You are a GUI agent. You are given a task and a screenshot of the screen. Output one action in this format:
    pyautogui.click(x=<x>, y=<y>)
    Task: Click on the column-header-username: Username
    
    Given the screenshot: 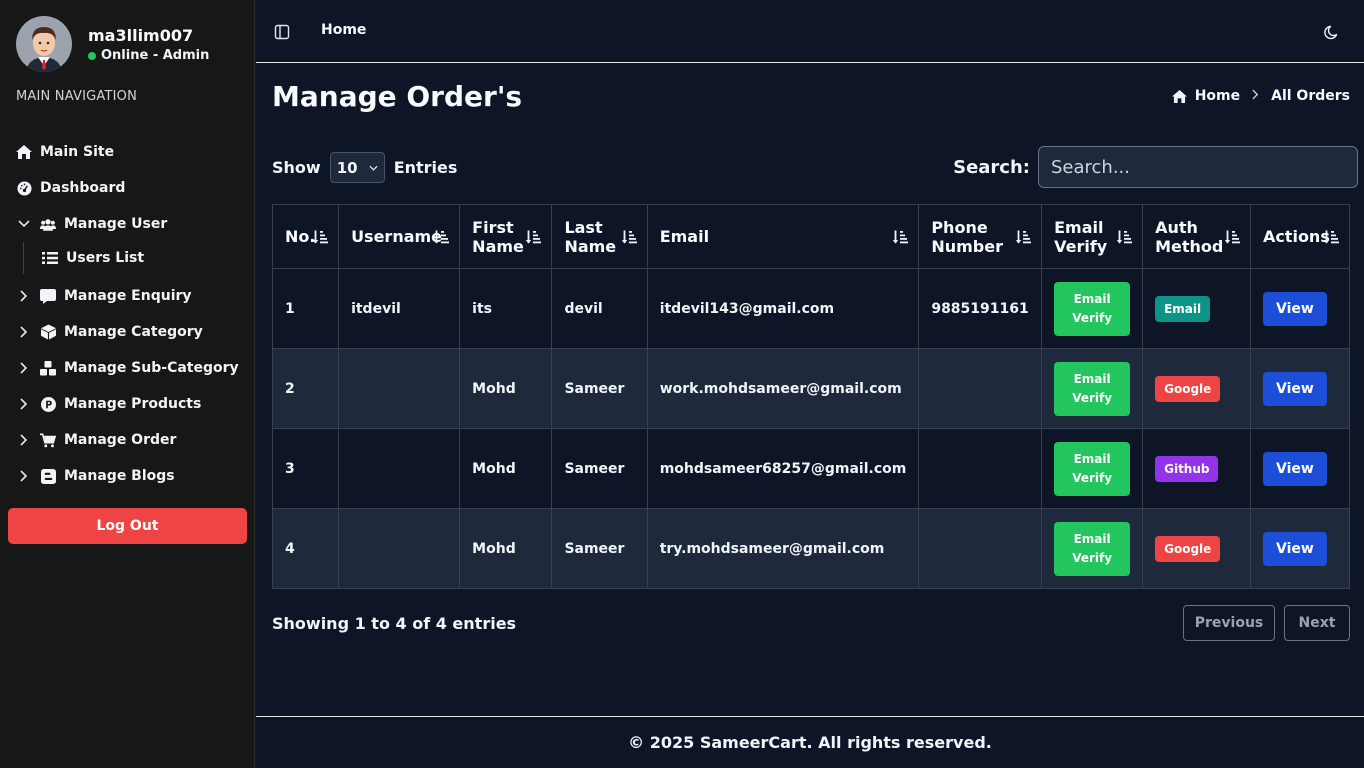 What is the action you would take?
    pyautogui.click(x=399, y=236)
    